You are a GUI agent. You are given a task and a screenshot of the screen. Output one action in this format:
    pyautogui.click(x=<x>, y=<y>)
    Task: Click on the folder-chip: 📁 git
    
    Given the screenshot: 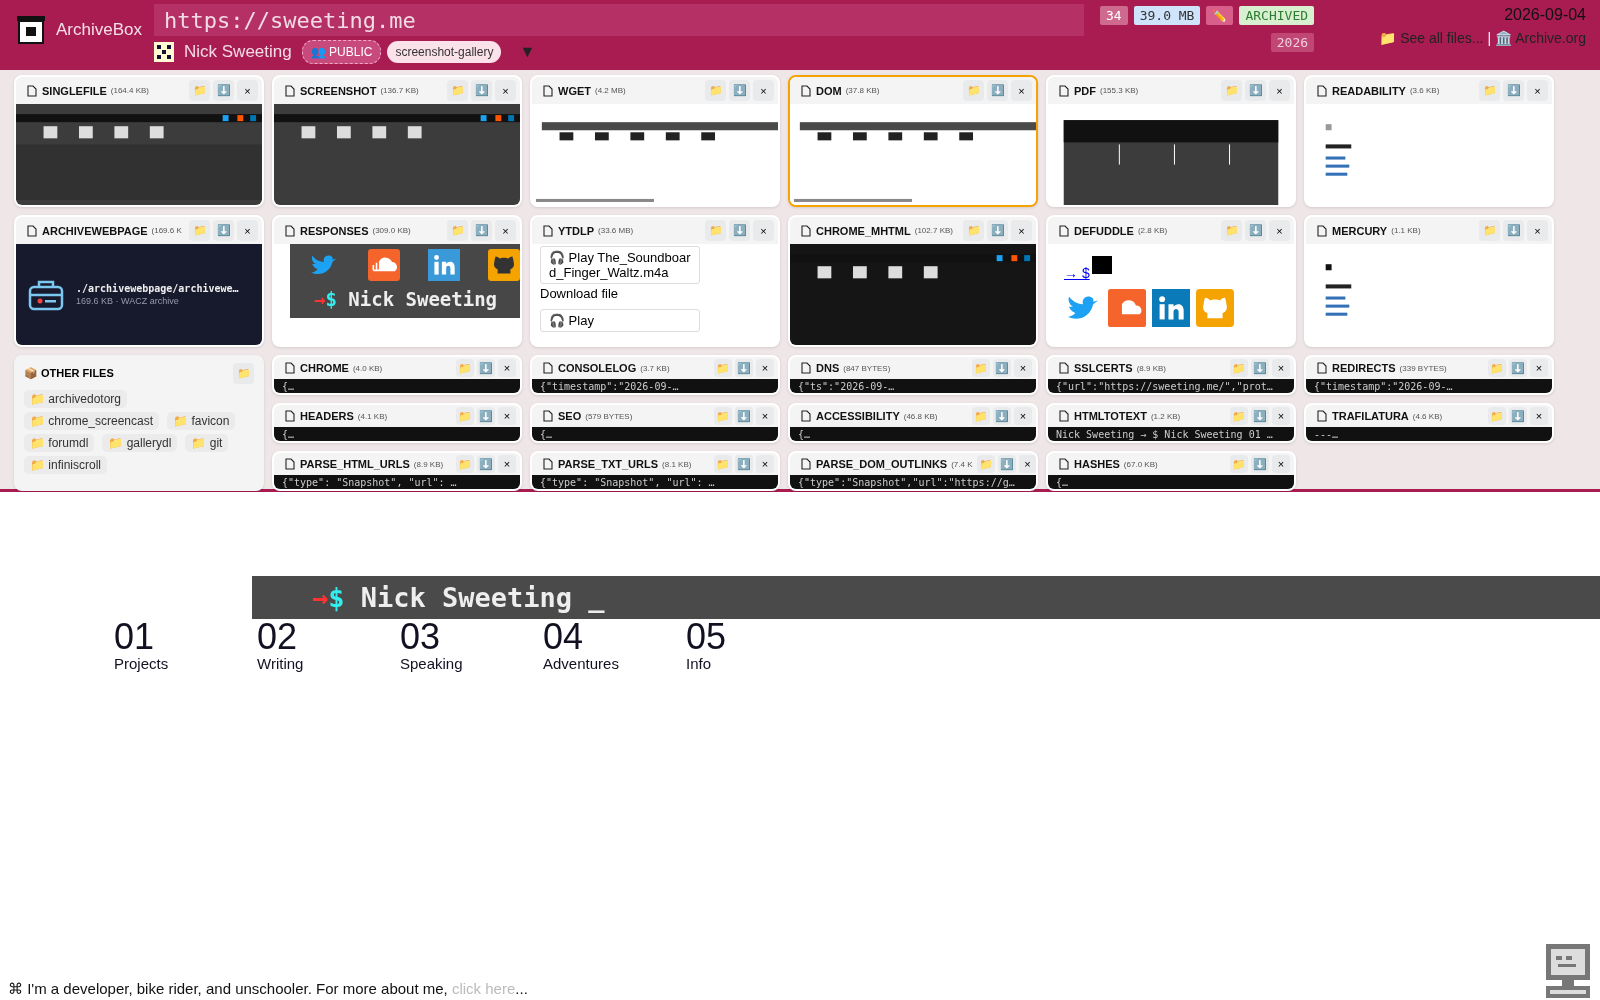 What is the action you would take?
    pyautogui.click(x=207, y=443)
    